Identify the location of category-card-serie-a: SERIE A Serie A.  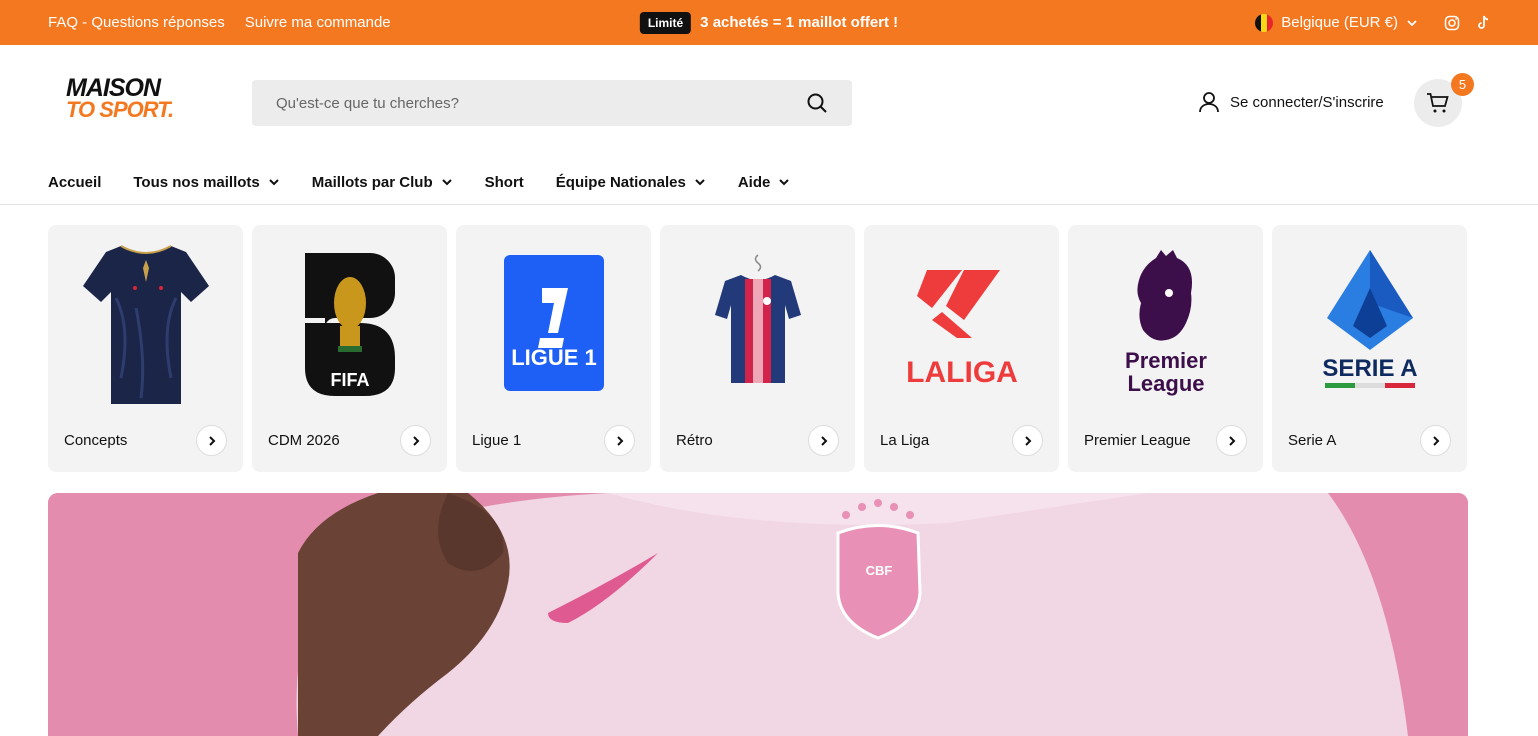
(1369, 348).